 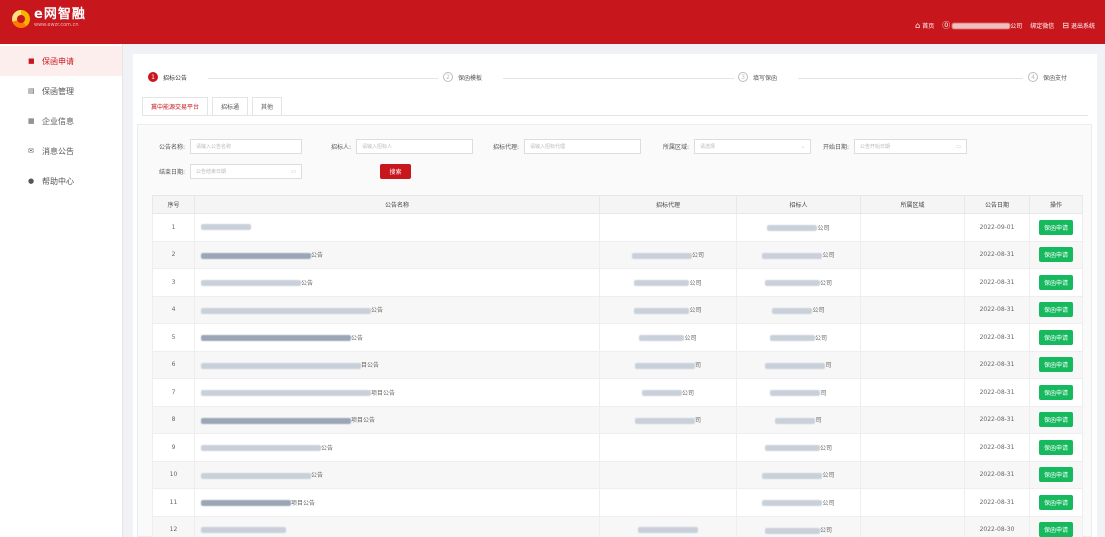 I want to click on step-label: 招标公告, so click(x=175, y=78).